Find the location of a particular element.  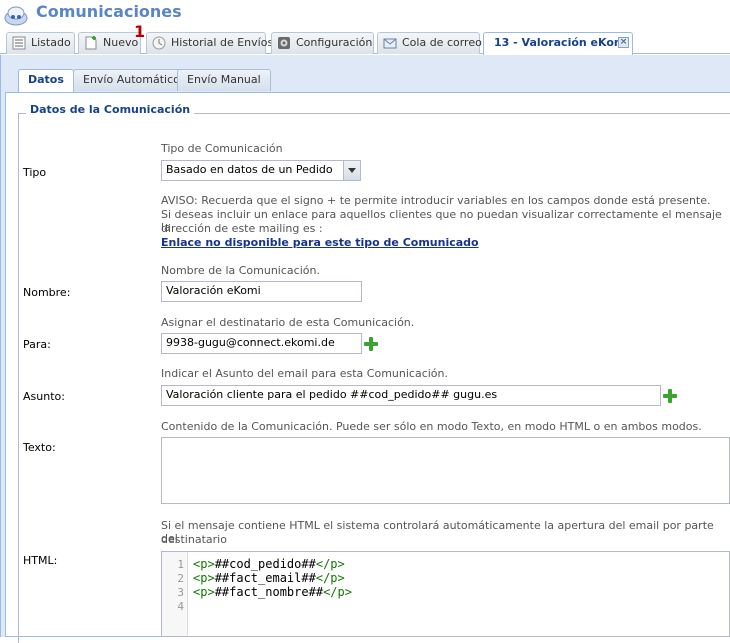

texto-label: Texto: is located at coordinates (39, 447).